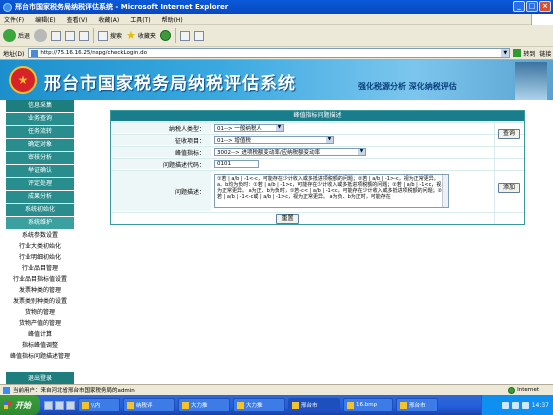  I want to click on address-dropdown-icon: ▼, so click(505, 53).